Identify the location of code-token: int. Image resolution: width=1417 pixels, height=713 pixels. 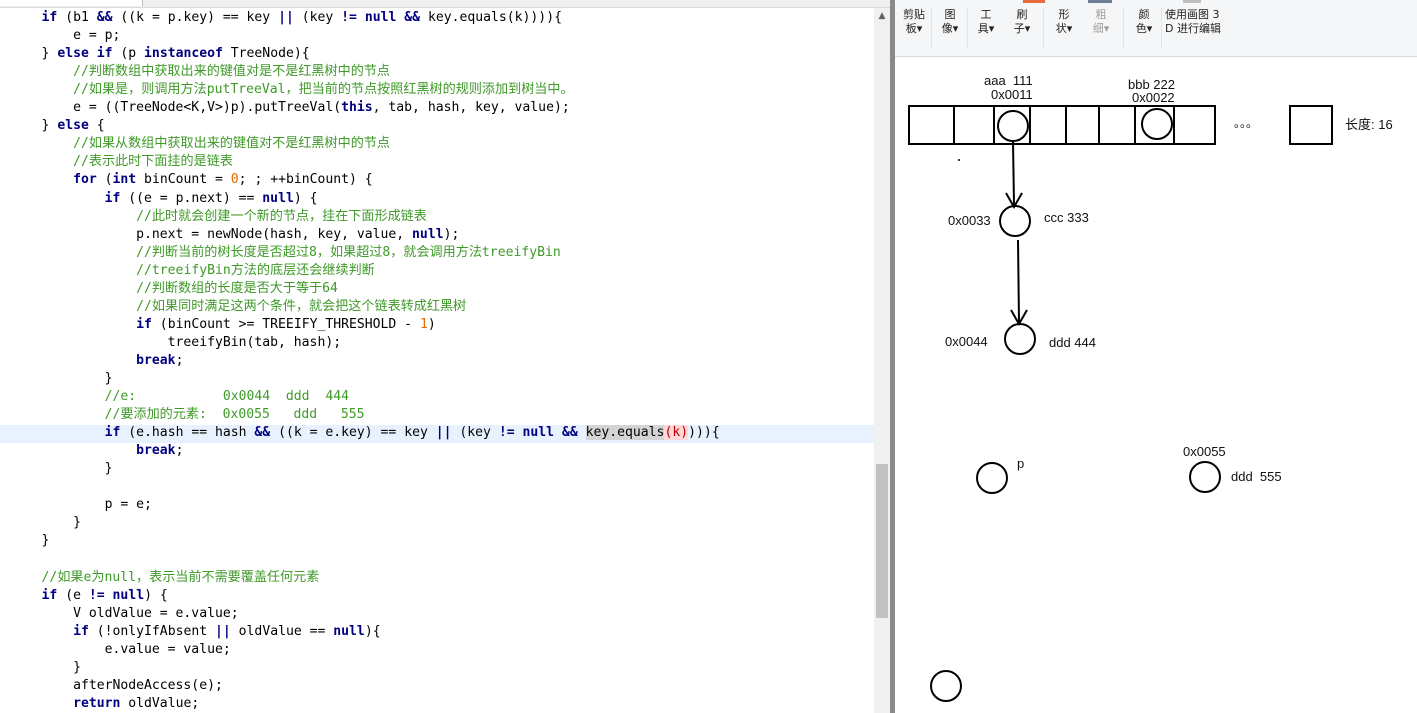
(124, 179).